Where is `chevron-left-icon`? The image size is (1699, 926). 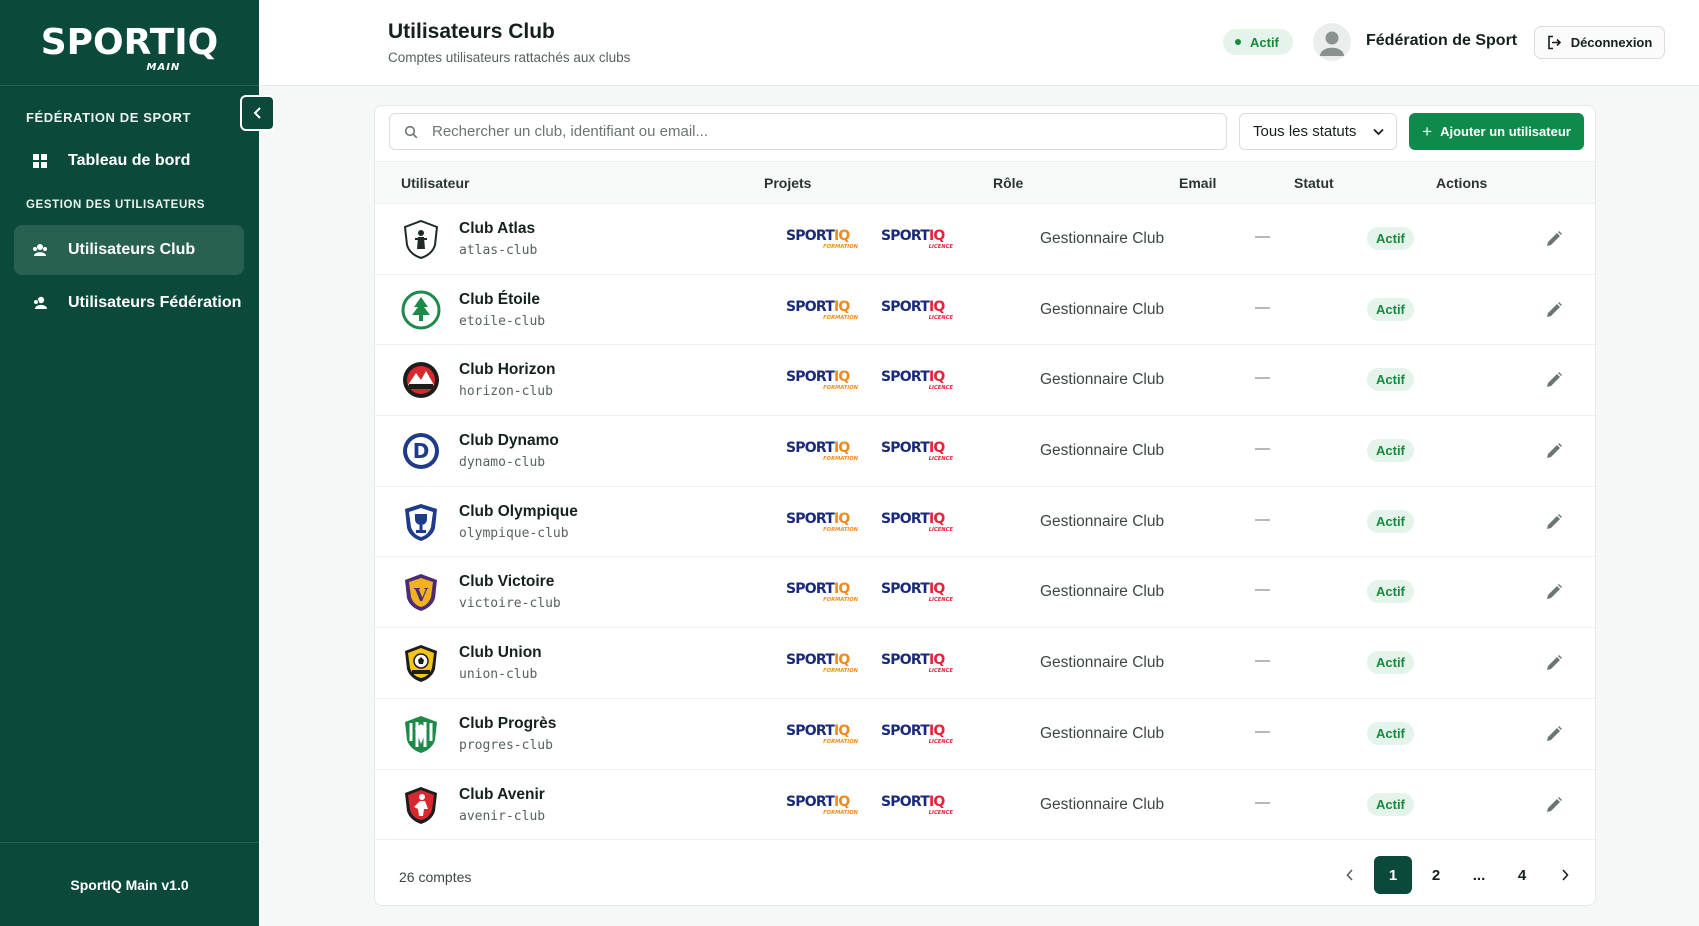
chevron-left-icon is located at coordinates (1349, 875).